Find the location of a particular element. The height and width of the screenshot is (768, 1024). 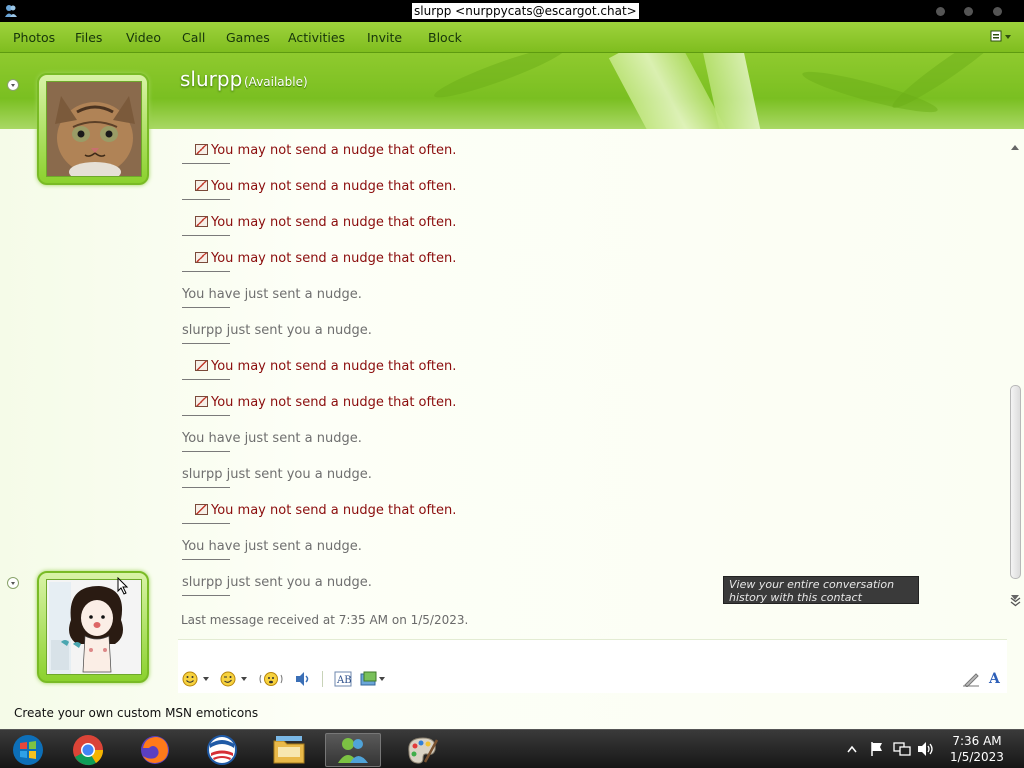

clock-date: 1/5/2023 is located at coordinates (977, 757).